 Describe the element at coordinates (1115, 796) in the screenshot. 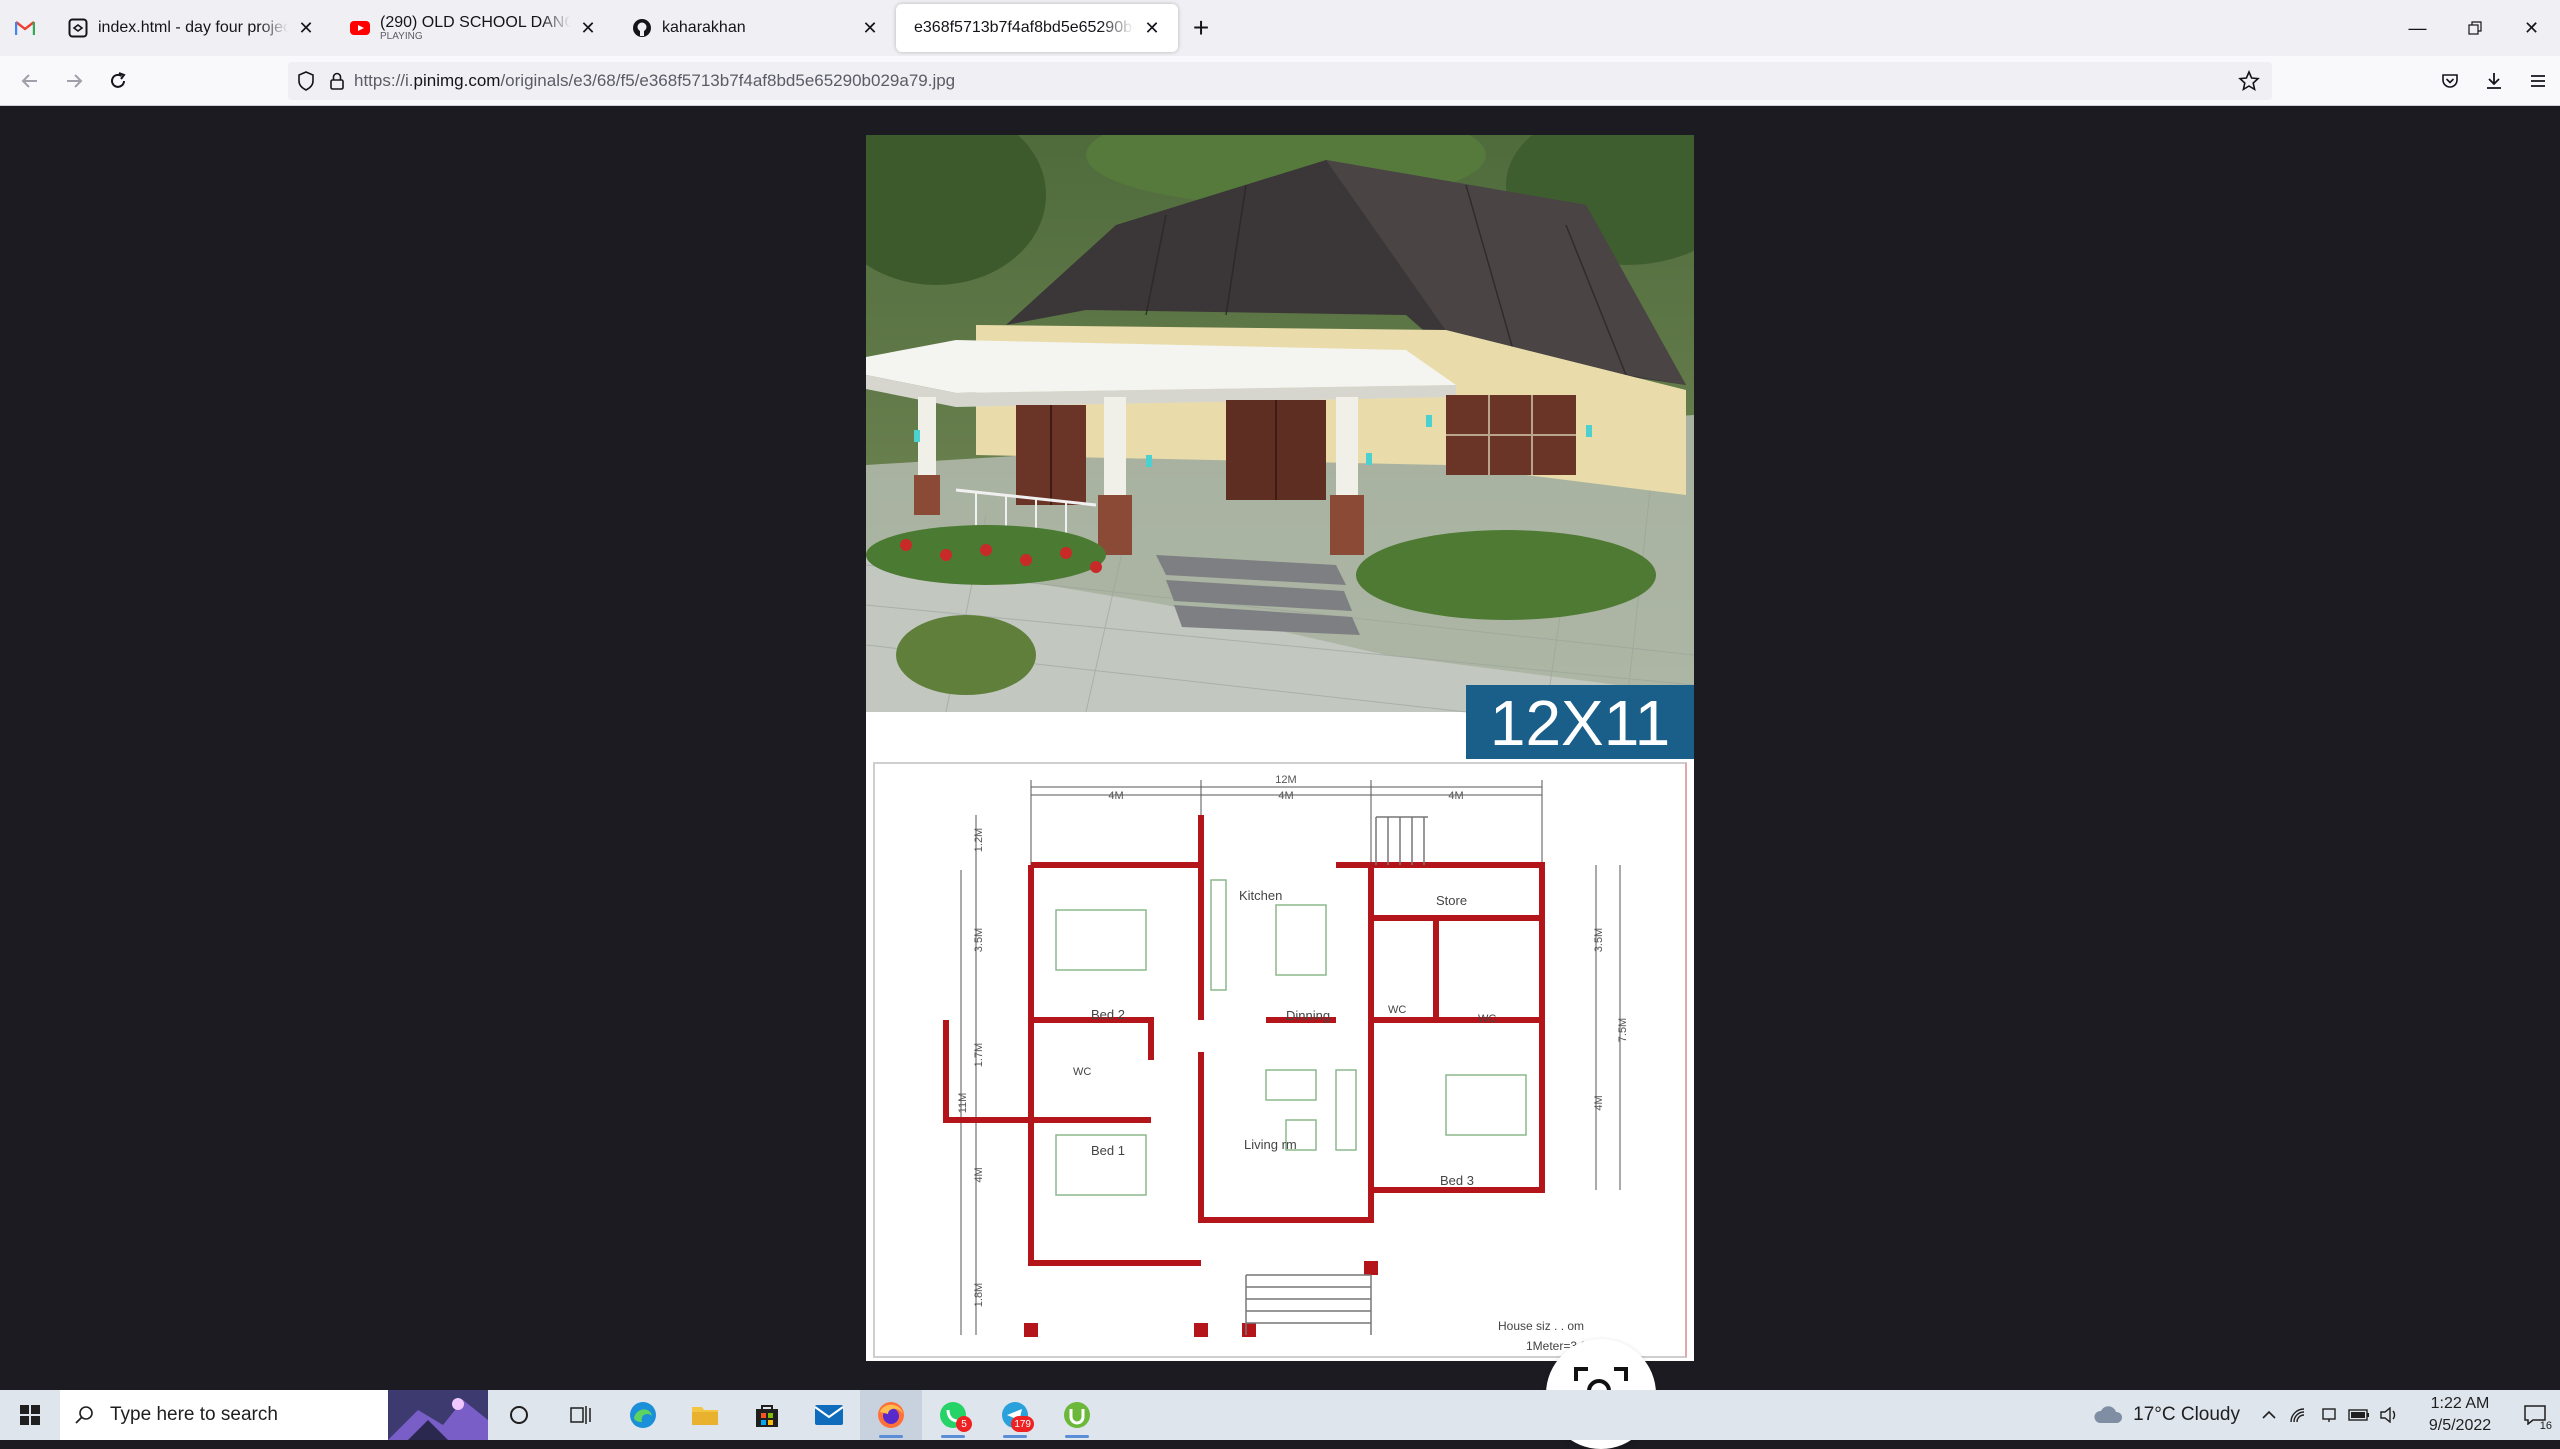

I see `dim-left: 4M` at that location.